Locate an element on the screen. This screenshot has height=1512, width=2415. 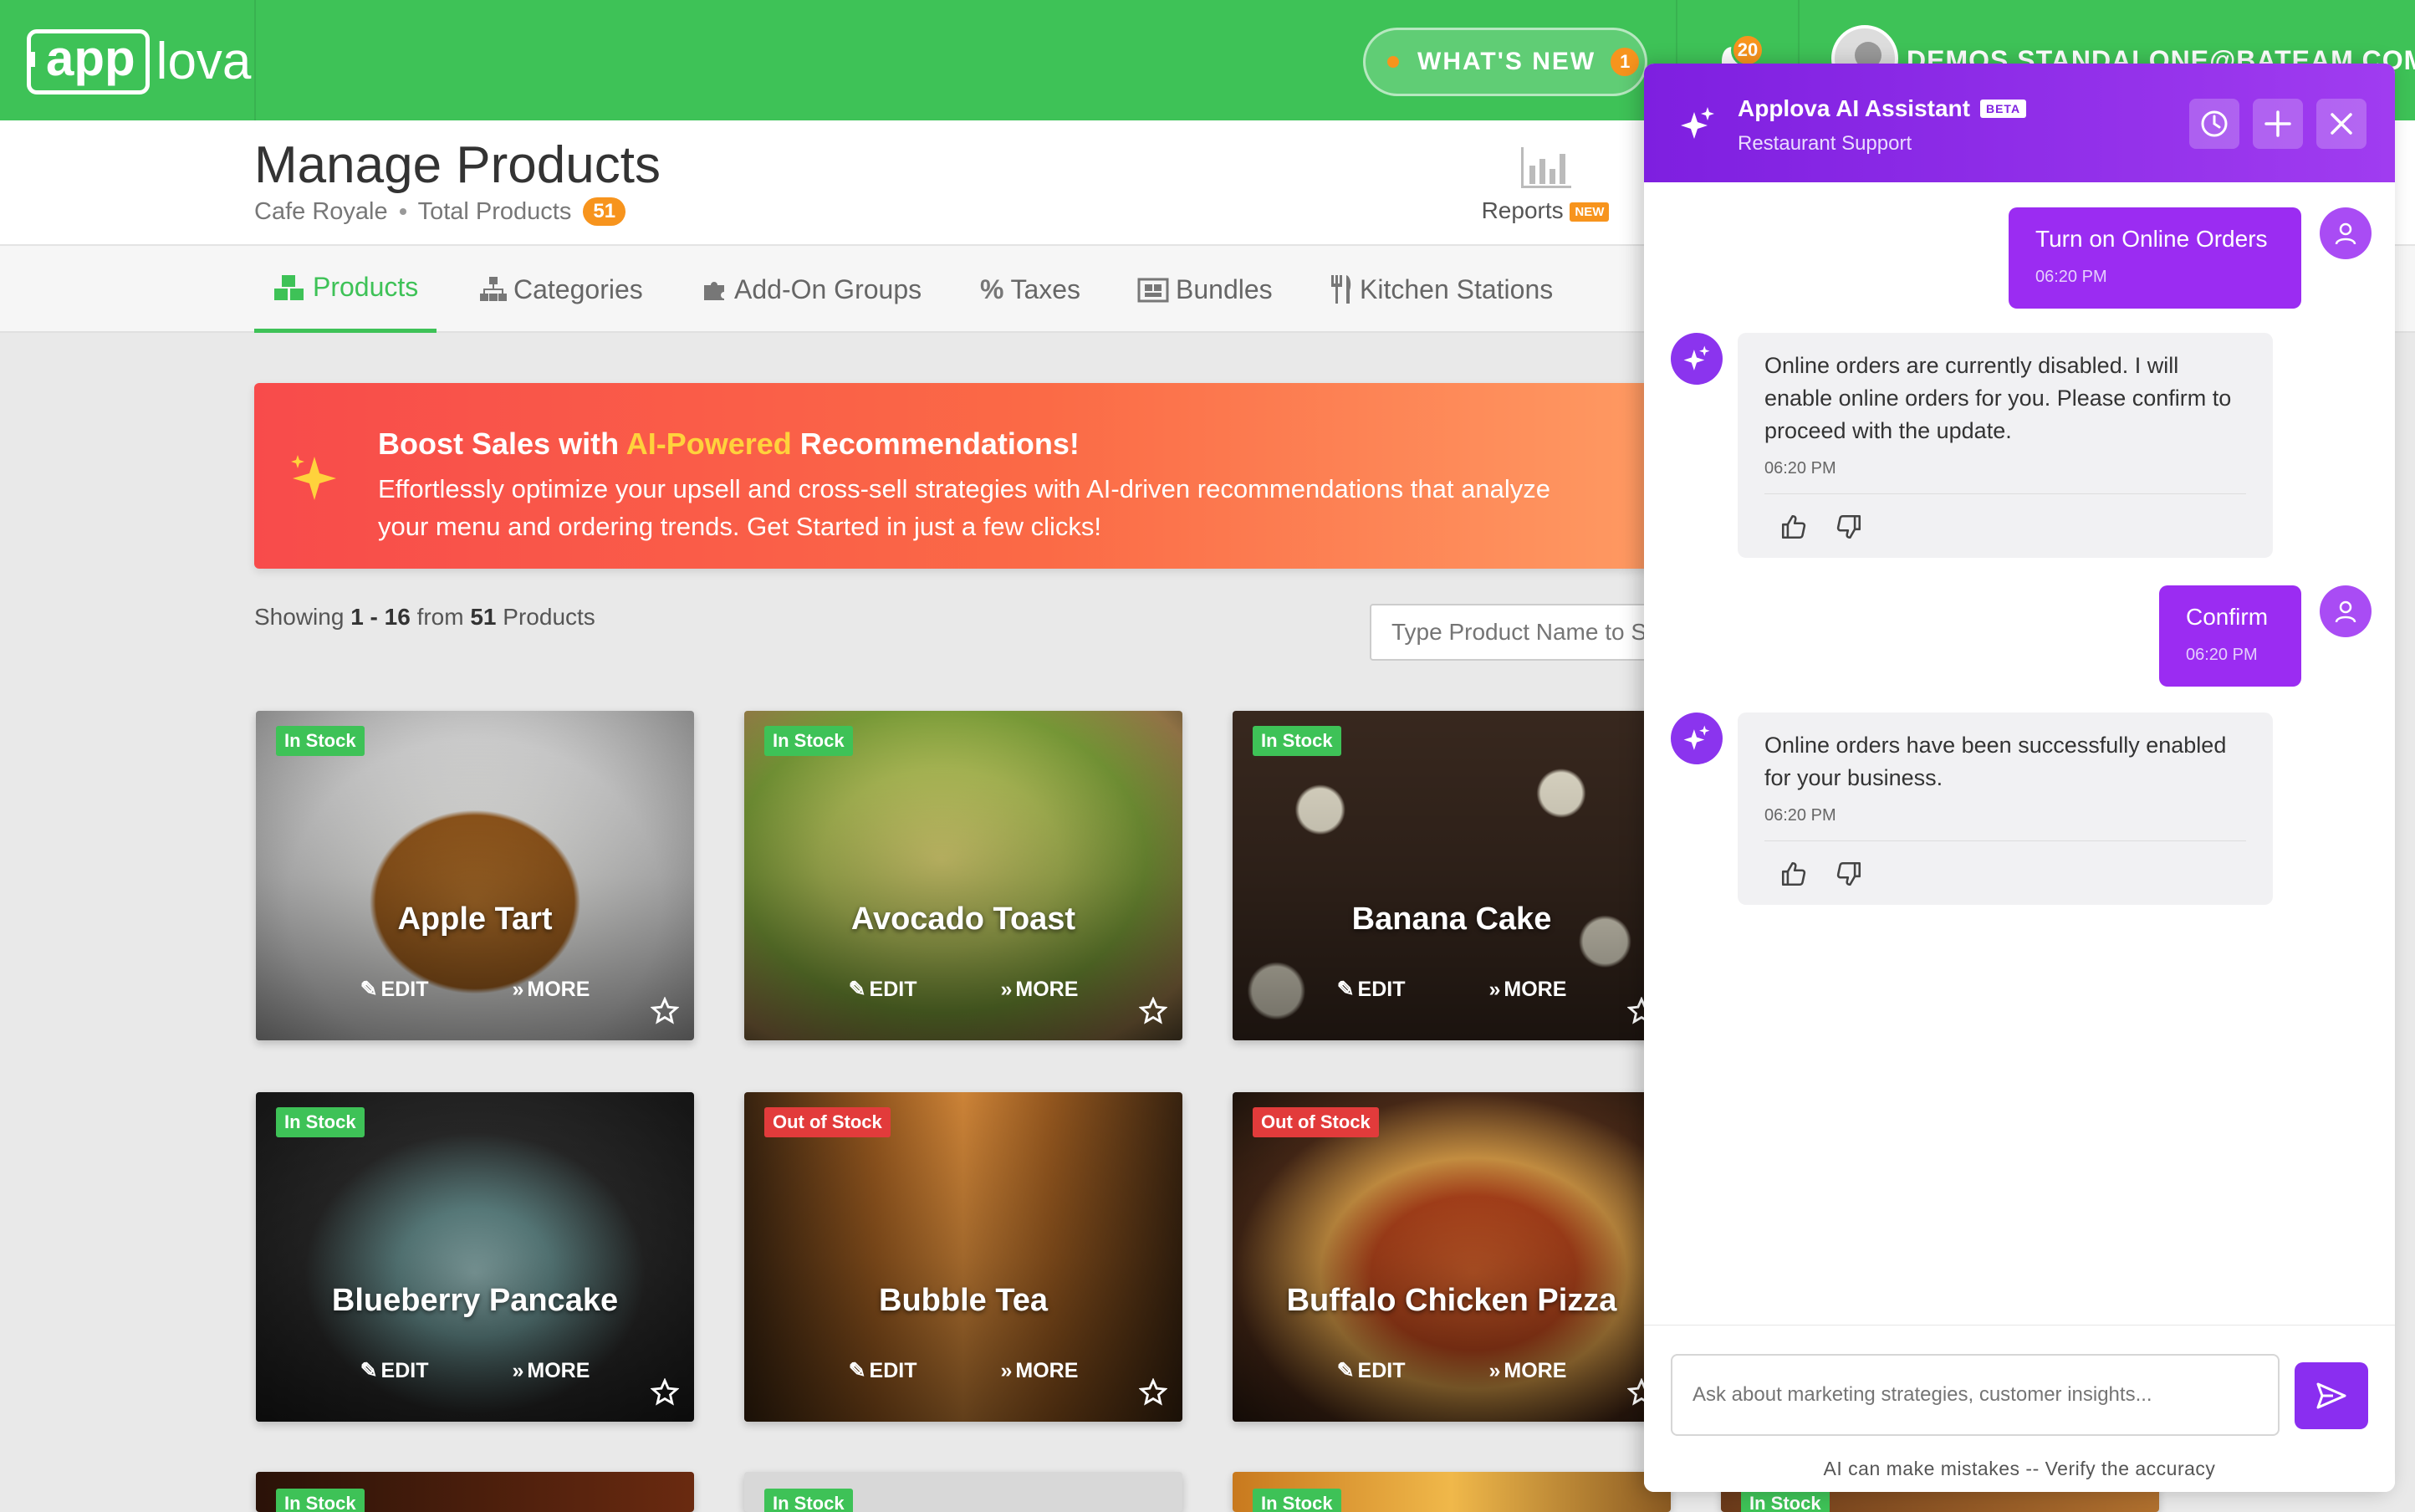
new-tag: NEW is located at coordinates (1590, 212).